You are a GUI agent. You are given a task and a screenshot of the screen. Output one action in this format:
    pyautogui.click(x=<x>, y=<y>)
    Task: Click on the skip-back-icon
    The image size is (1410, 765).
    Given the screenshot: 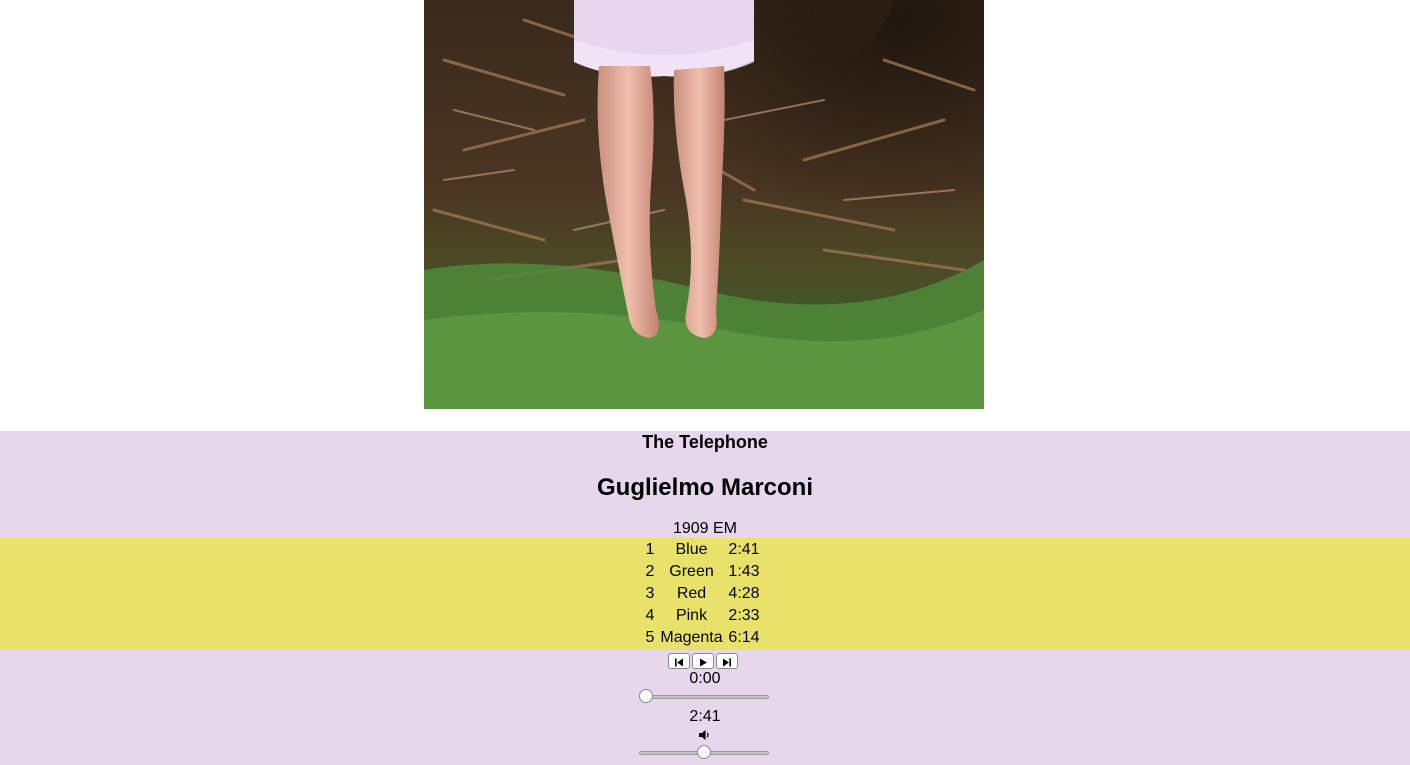 What is the action you would take?
    pyautogui.click(x=679, y=662)
    